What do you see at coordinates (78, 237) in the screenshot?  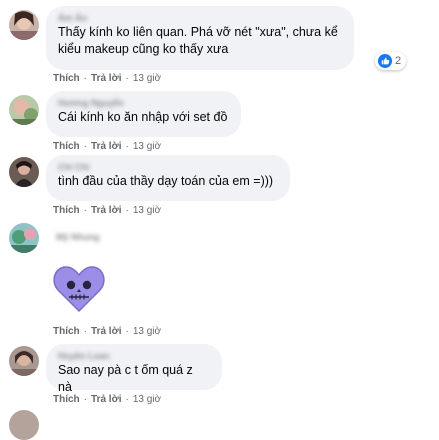 I see `comment-author: Mỹ Nhung` at bounding box center [78, 237].